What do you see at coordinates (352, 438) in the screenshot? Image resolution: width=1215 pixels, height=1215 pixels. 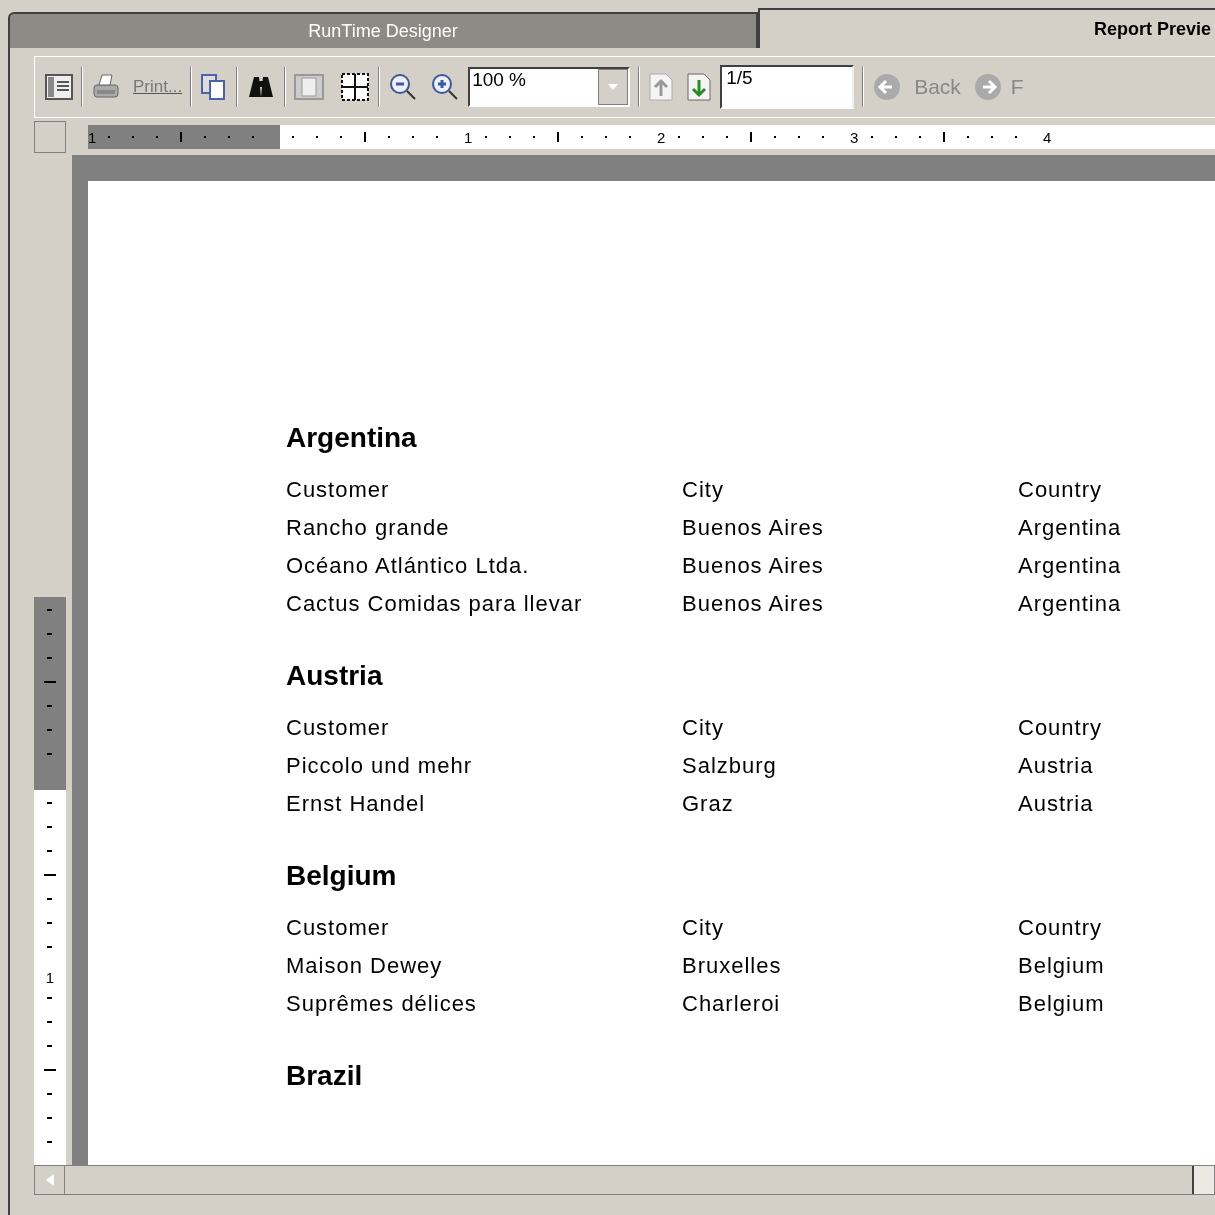 I see `group-heading: Argentina` at bounding box center [352, 438].